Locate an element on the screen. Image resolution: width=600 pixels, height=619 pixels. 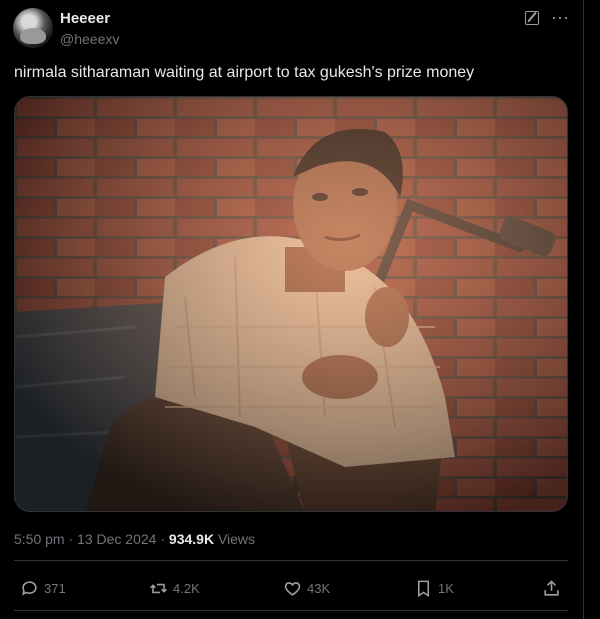
tweet-date: 13 Dec 2024 is located at coordinates (116, 539).